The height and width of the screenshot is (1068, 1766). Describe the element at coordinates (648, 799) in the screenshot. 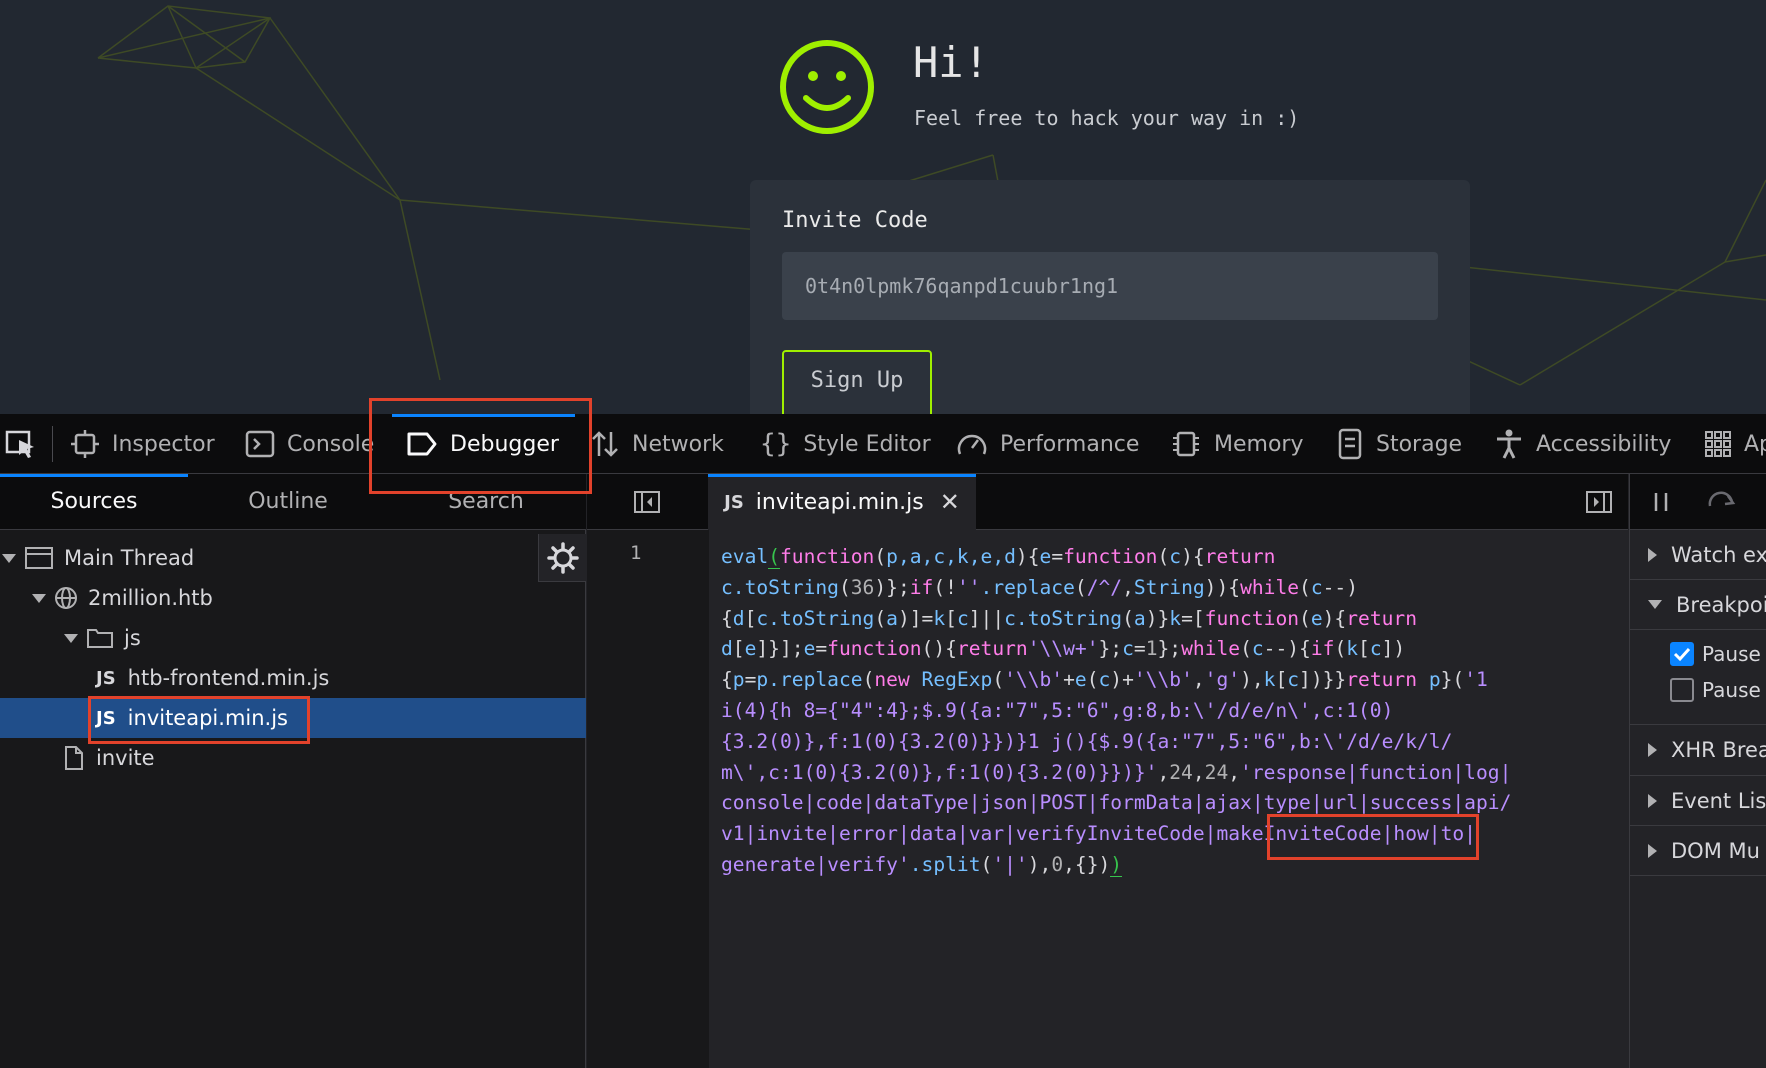

I see `line-gutter: 1` at that location.